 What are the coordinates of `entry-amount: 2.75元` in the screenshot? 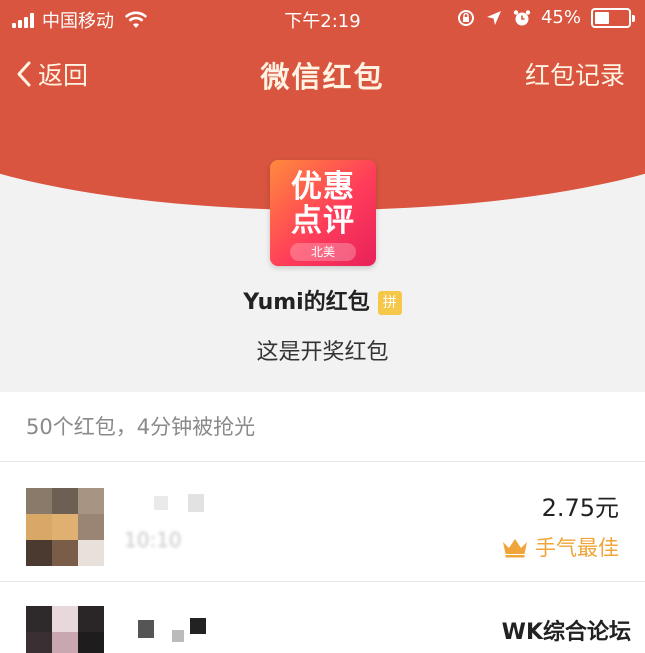 It's located at (580, 508).